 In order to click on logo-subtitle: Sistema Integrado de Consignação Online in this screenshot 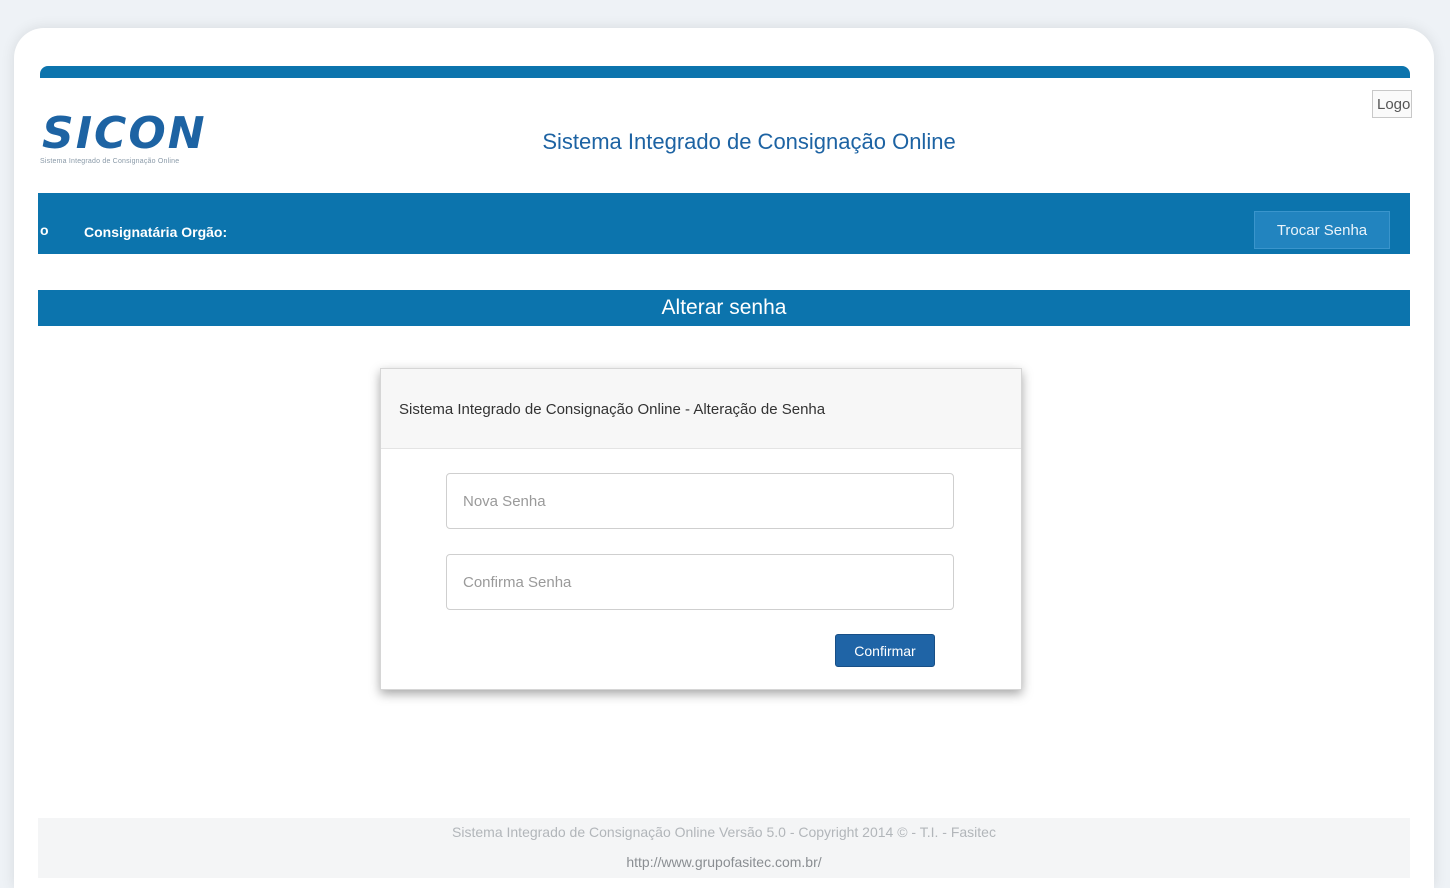, I will do `click(110, 161)`.